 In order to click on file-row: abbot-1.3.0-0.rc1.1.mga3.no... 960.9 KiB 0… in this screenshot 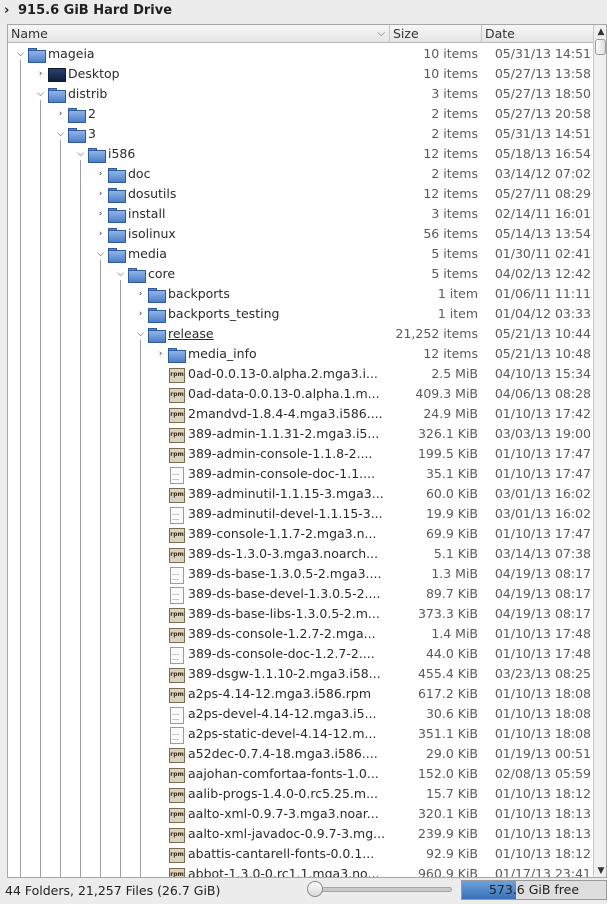, I will do `click(300, 870)`.